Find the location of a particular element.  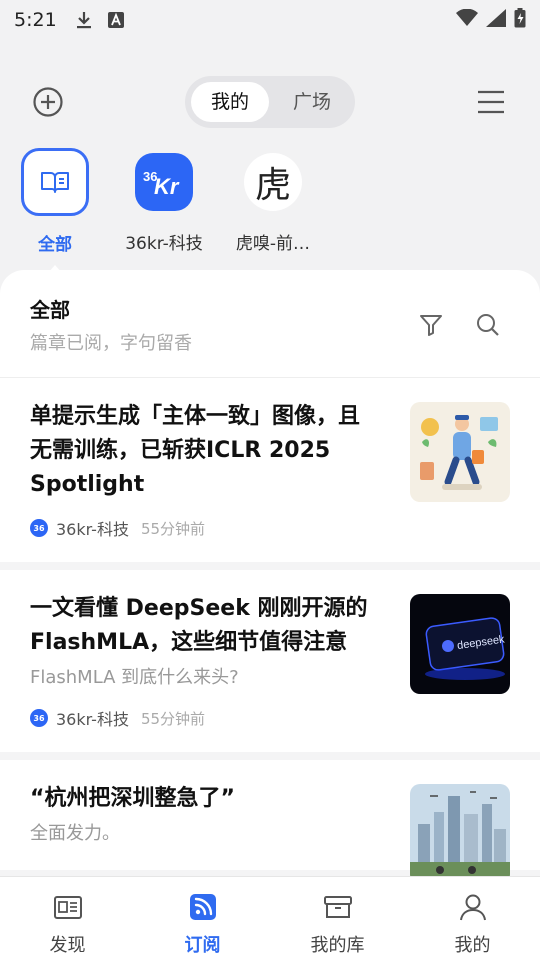

download-icon is located at coordinates (84, 20).